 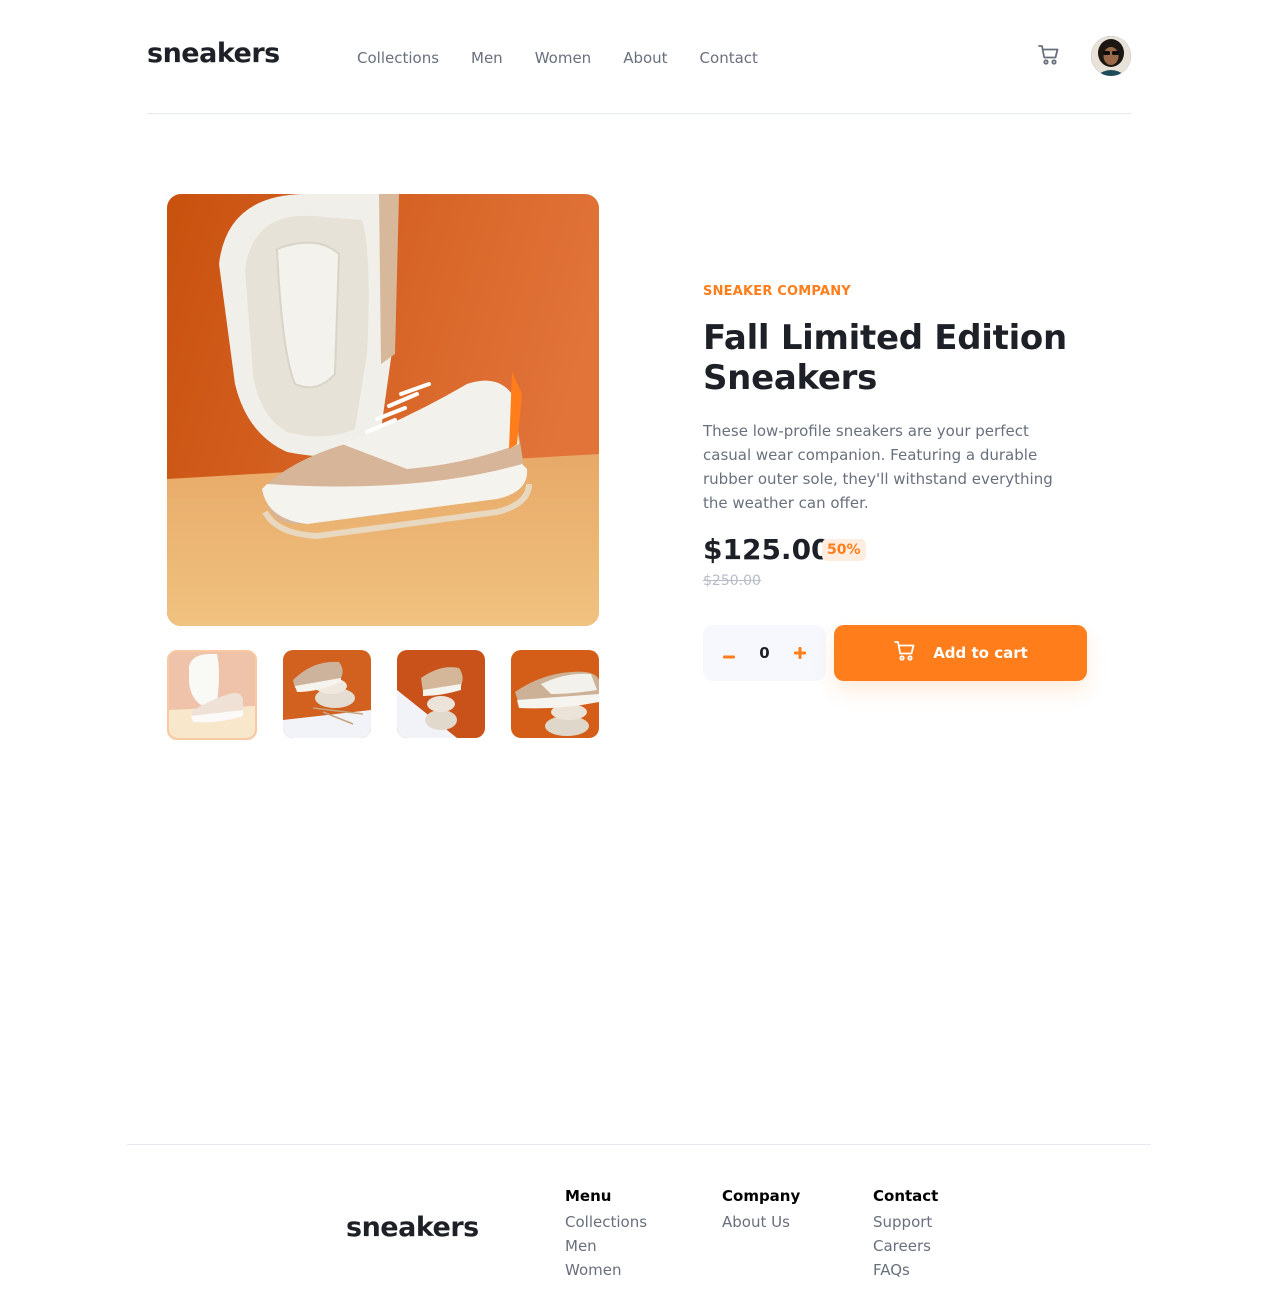 I want to click on footer-column-company: Company About Us, so click(x=761, y=1210).